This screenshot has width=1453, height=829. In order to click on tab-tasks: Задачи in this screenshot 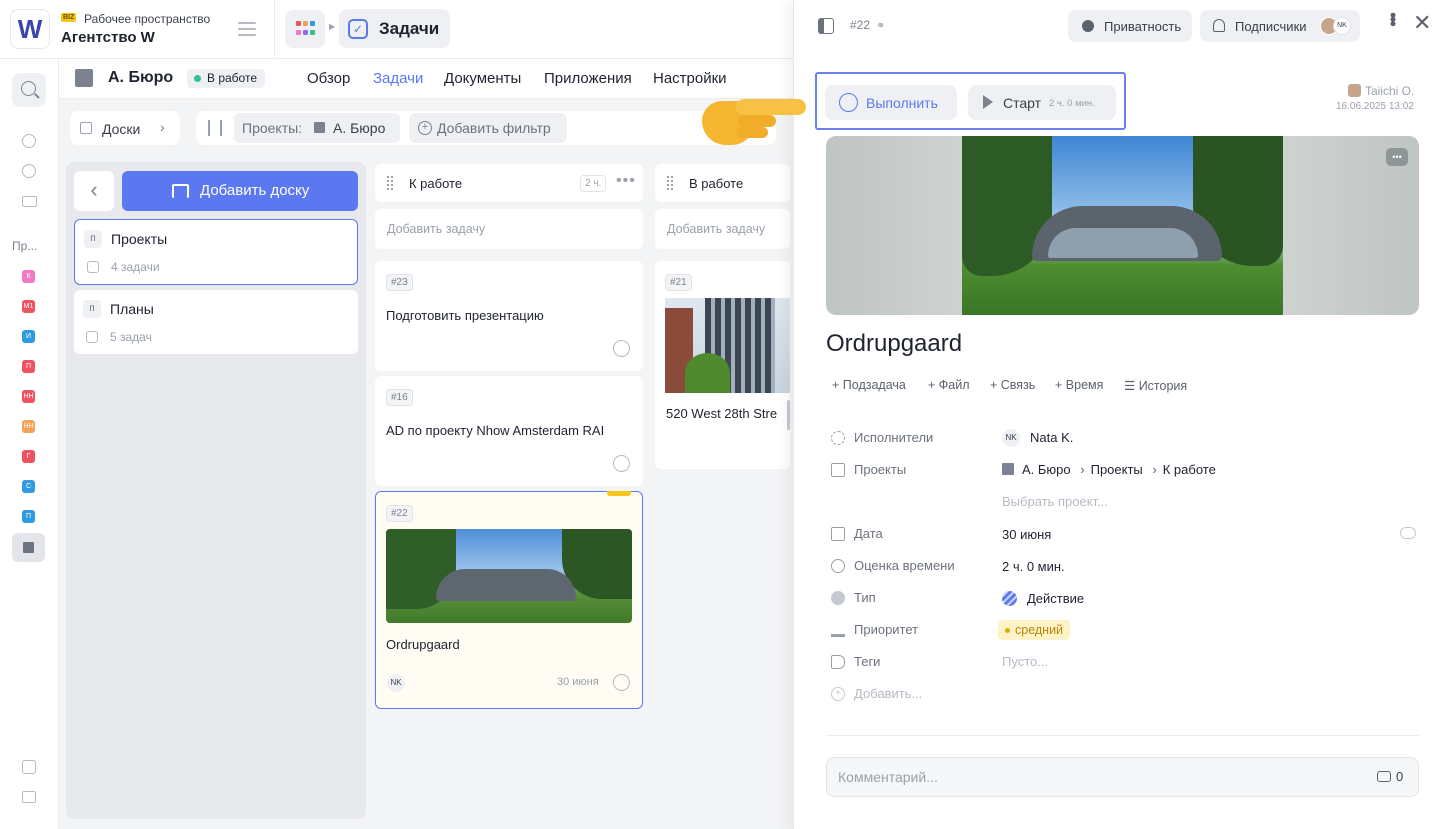, I will do `click(398, 78)`.